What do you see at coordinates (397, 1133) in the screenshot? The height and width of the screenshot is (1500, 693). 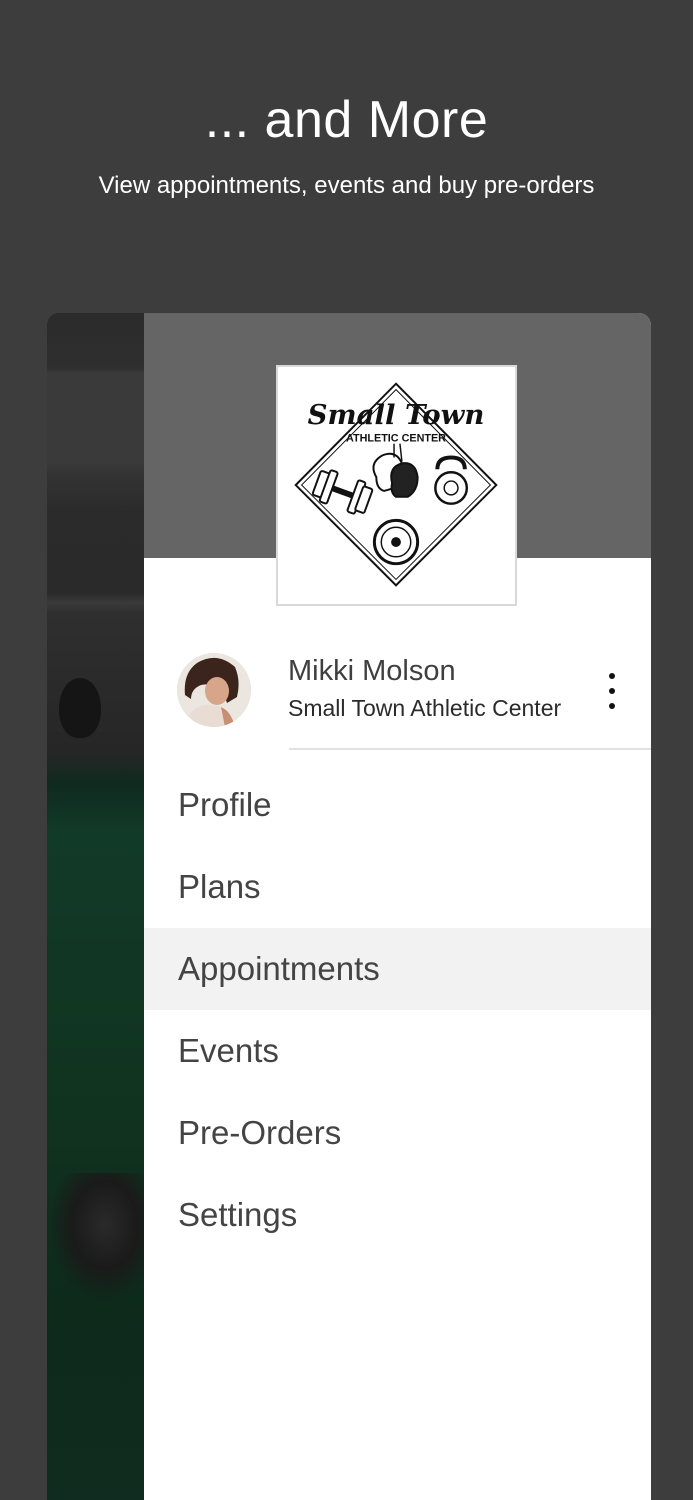 I see `menu-item-pre-orders: Pre-Orders` at bounding box center [397, 1133].